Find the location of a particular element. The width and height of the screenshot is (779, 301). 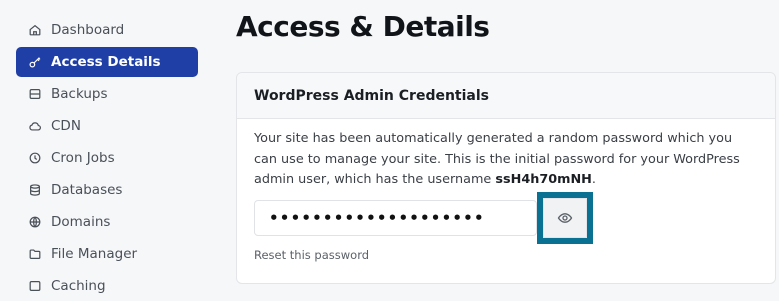

sidebar-item-file-manager: File Manager is located at coordinates (107, 254).